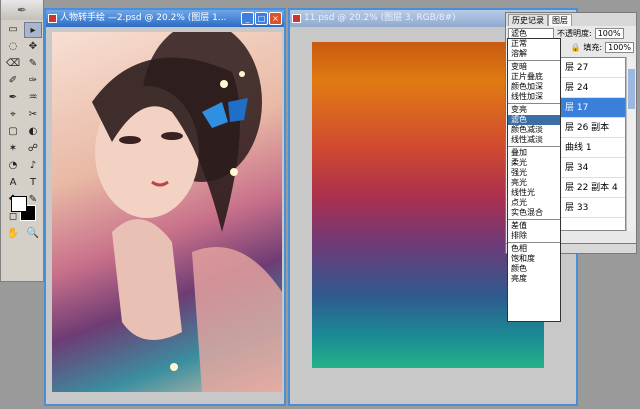 Image resolution: width=640 pixels, height=409 pixels. What do you see at coordinates (534, 236) in the screenshot?
I see `blend-mode-option: 排除` at bounding box center [534, 236].